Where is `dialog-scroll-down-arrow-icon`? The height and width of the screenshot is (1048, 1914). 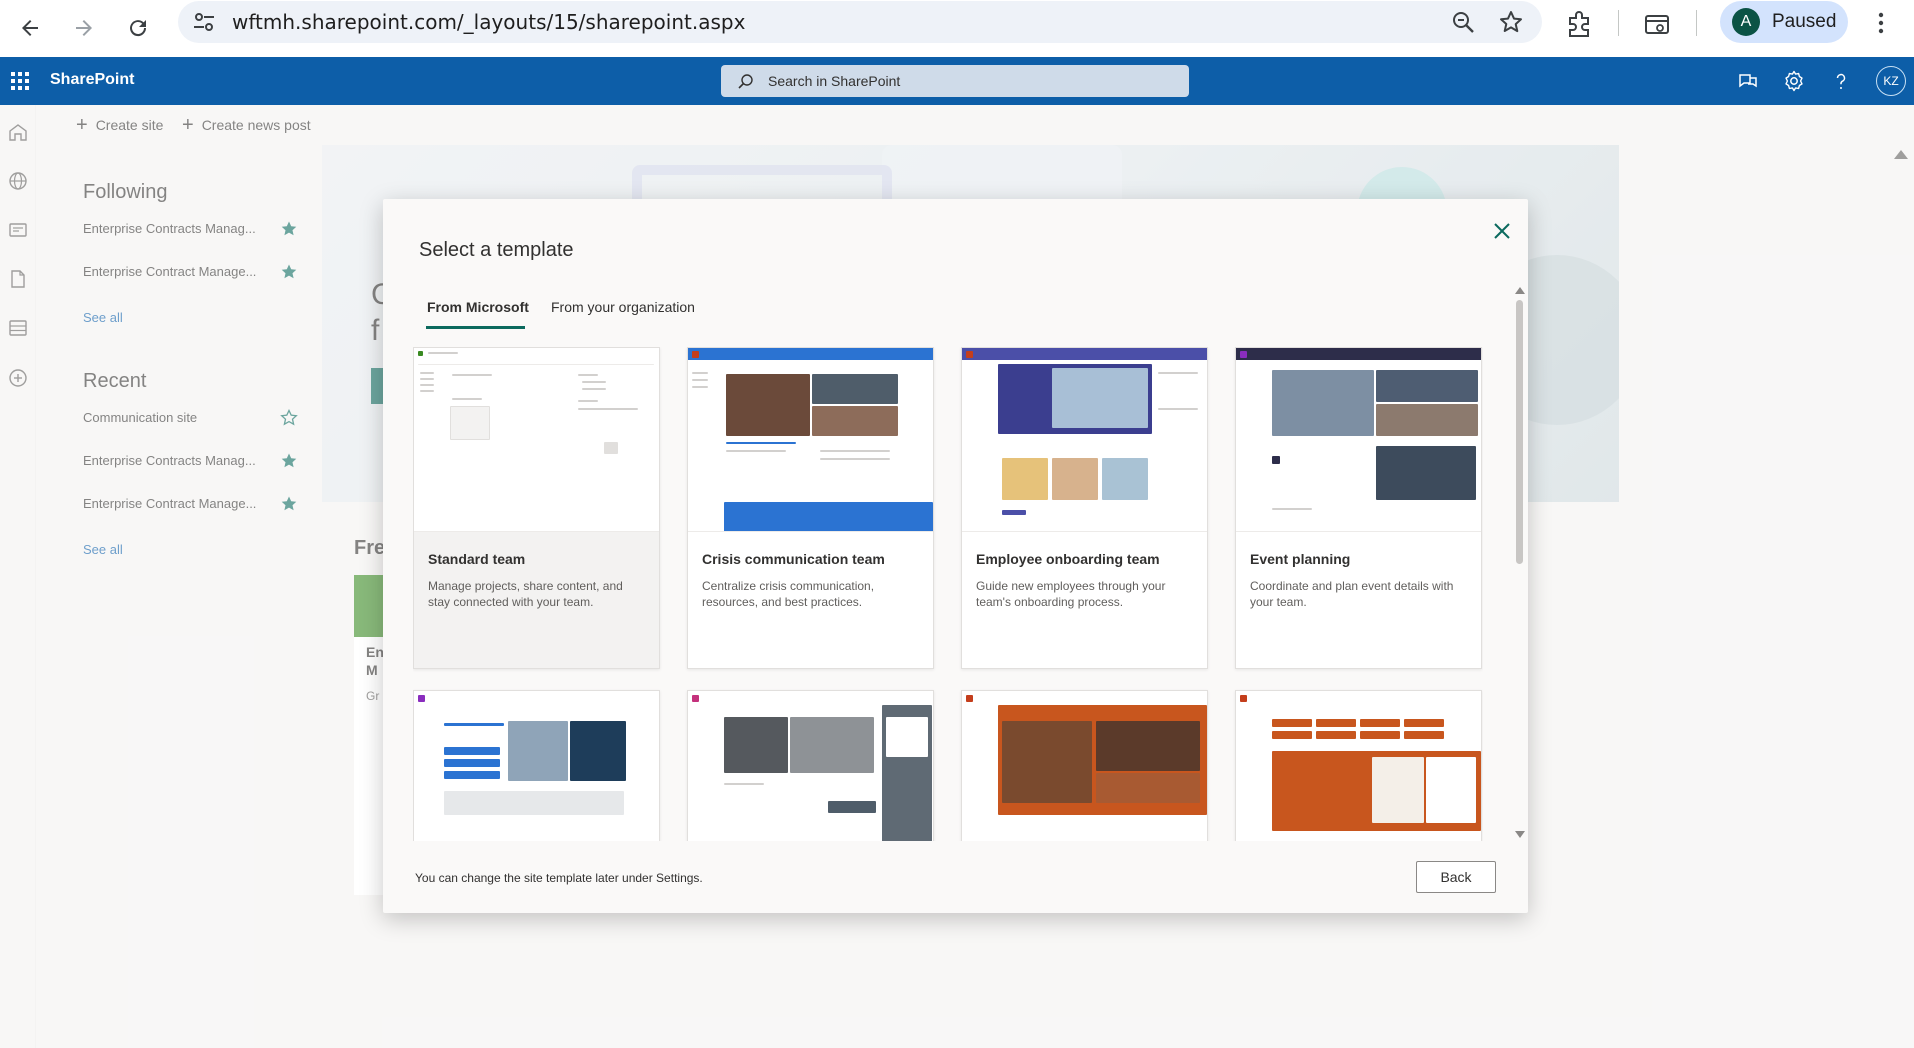 dialog-scroll-down-arrow-icon is located at coordinates (1520, 834).